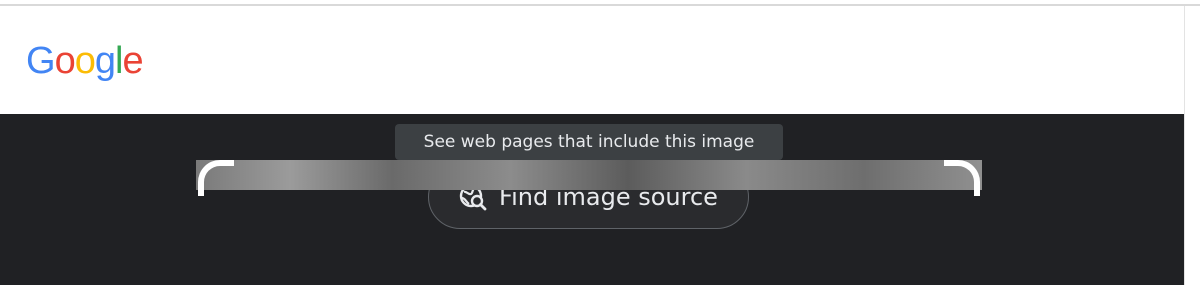 The width and height of the screenshot is (1200, 285). What do you see at coordinates (41, 61) in the screenshot?
I see `logo-letter: G` at bounding box center [41, 61].